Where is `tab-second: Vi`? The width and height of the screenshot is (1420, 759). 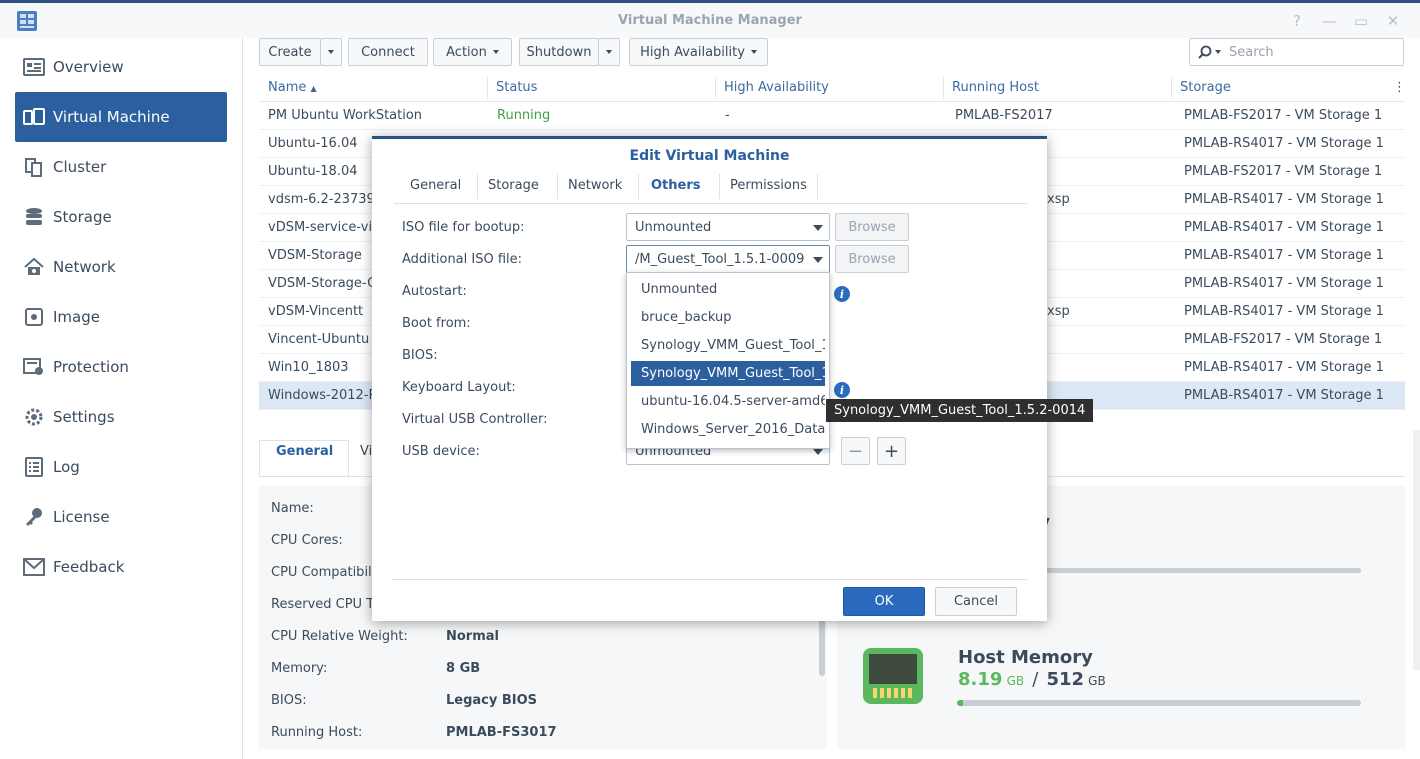
tab-second: Vi is located at coordinates (366, 451).